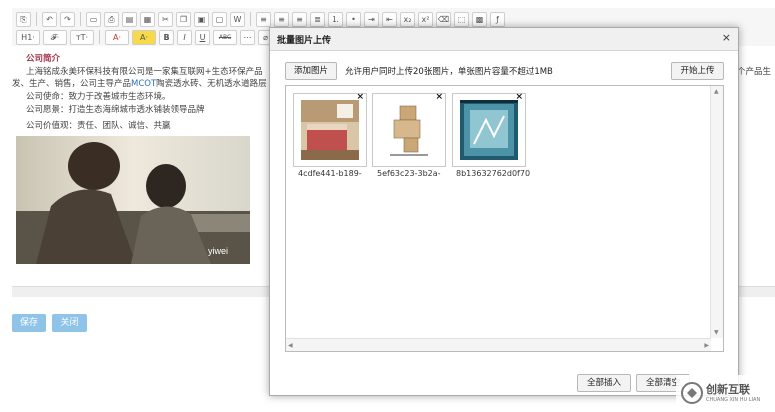 This screenshot has height=412, width=775. I want to click on font-color-button: A·, so click(117, 37).